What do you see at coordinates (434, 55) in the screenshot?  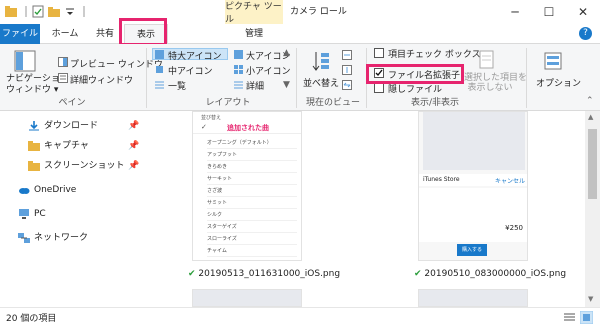 I see `item-checkboxes-label: 項目チェック ボックス` at bounding box center [434, 55].